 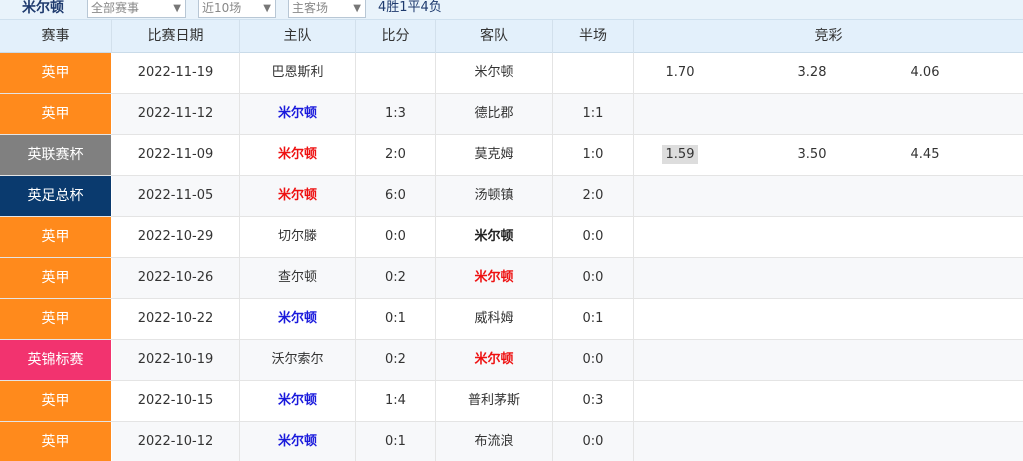 I want to click on match-date: 2022-11-05, so click(x=176, y=196).